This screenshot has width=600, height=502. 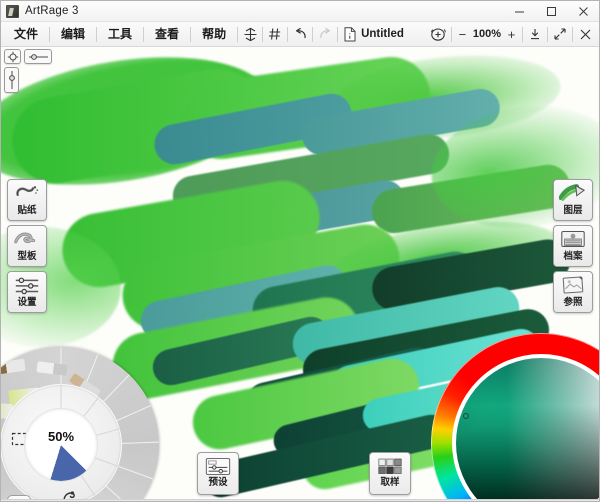 I want to click on tool-size-gauge: 50%, so click(x=61, y=445).